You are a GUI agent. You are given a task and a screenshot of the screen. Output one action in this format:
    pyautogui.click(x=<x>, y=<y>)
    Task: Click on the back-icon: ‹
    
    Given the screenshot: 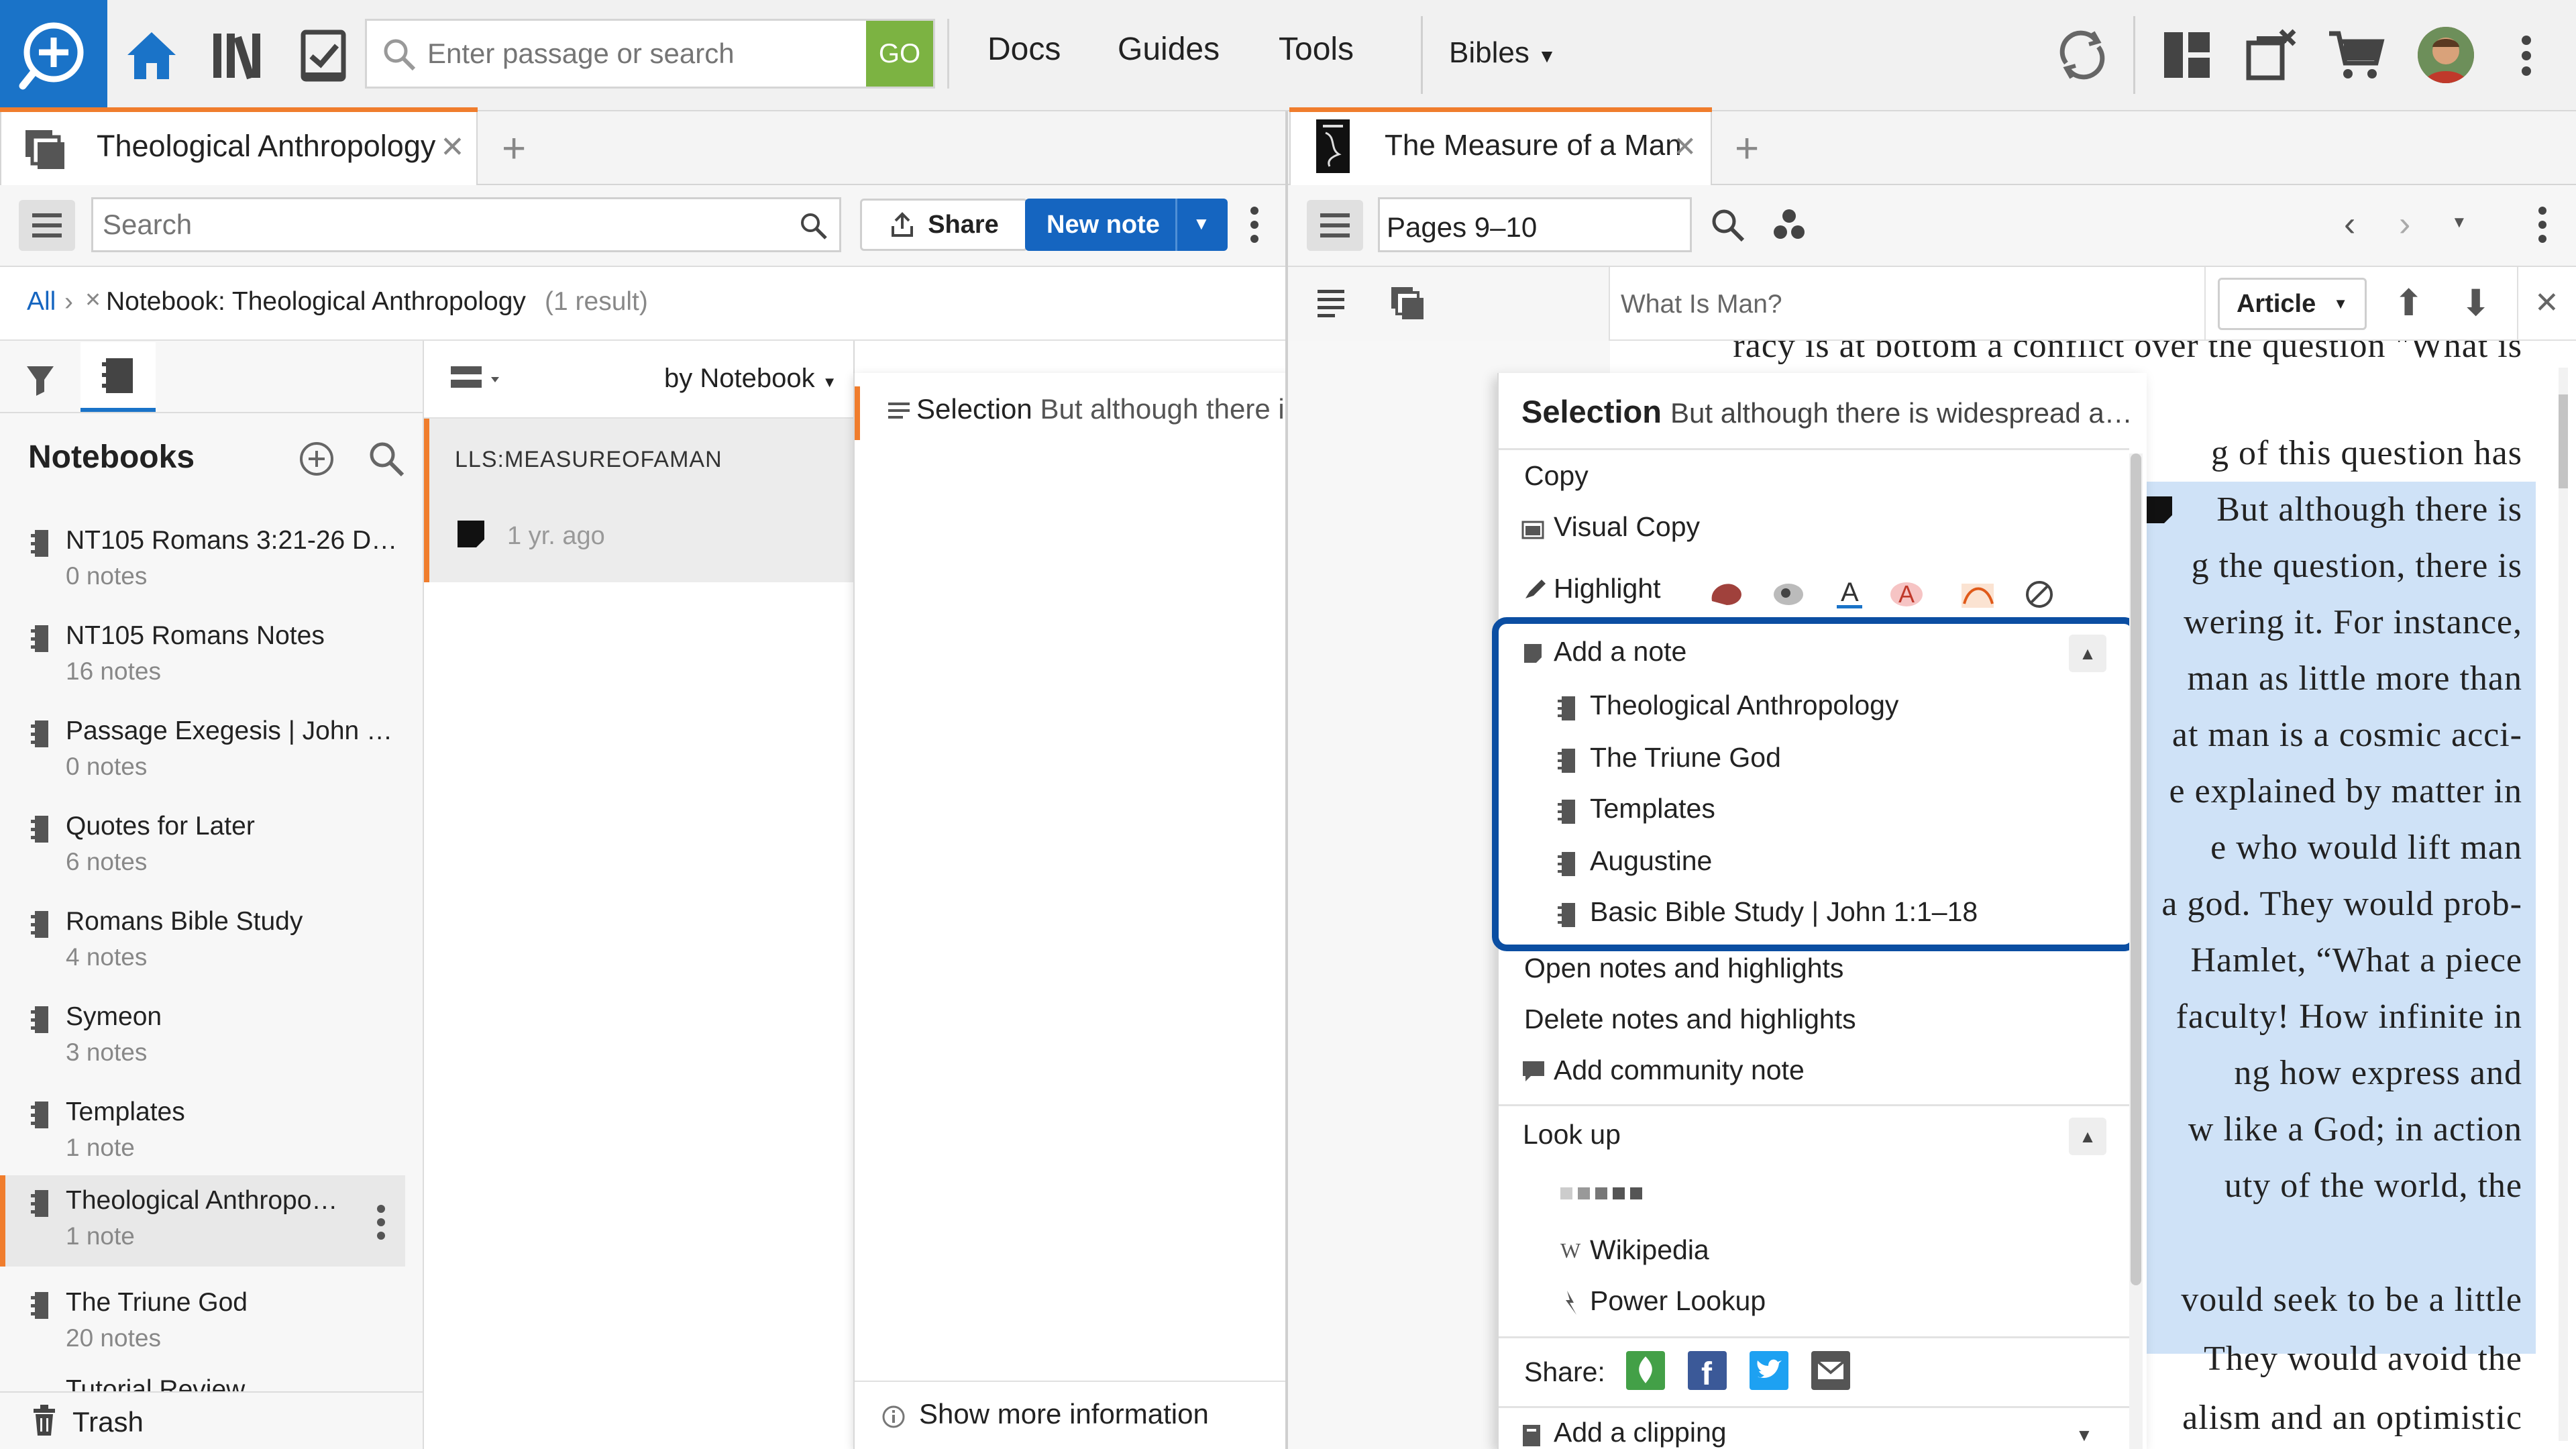 What is the action you would take?
    pyautogui.click(x=2349, y=224)
    